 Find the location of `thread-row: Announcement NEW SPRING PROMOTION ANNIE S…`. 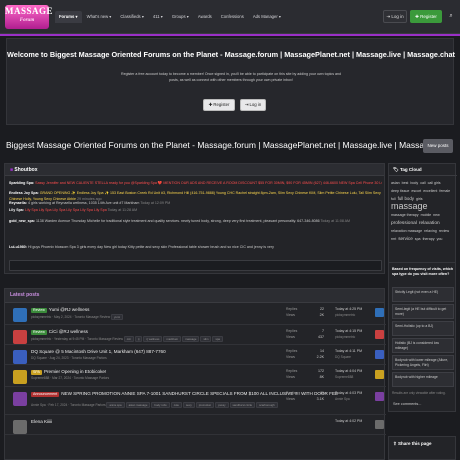

thread-row: Announcement NEW SPRING PROMOTION ANNIE S… is located at coordinates (195, 401).